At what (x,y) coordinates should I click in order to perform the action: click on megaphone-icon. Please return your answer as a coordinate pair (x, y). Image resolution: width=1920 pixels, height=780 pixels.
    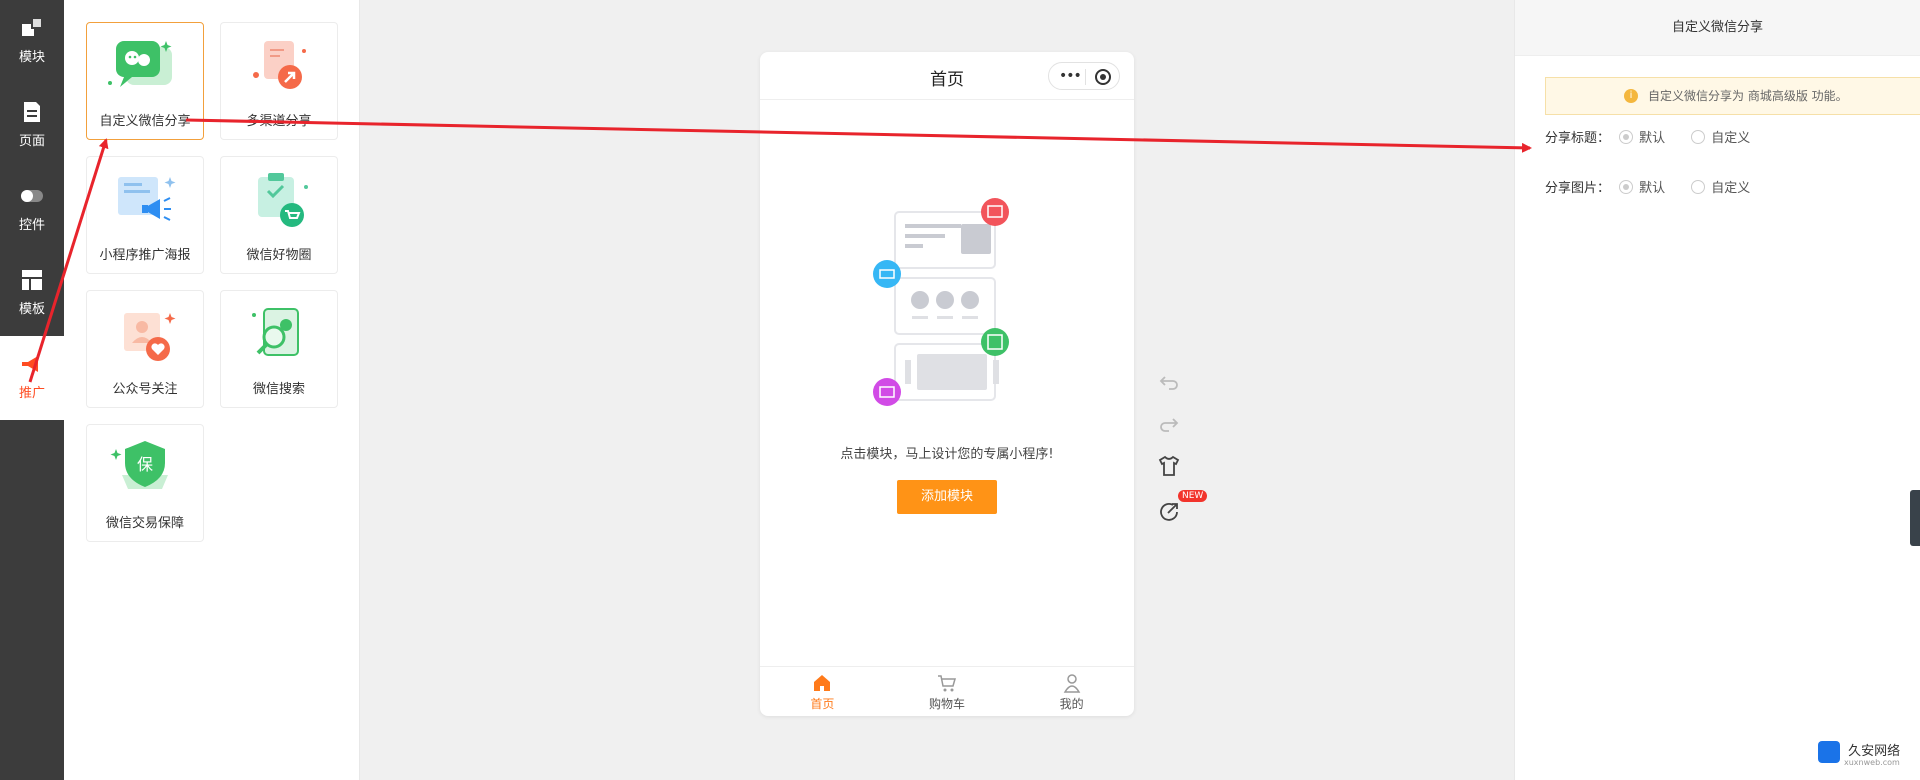
    Looking at the image, I should click on (30, 364).